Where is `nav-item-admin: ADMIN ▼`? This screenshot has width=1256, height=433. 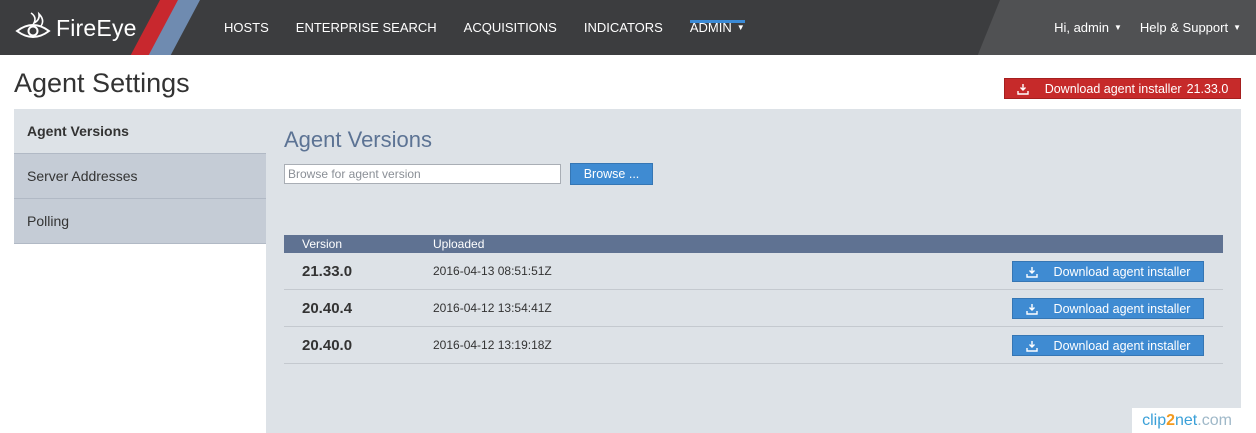
nav-item-admin: ADMIN ▼ is located at coordinates (717, 27).